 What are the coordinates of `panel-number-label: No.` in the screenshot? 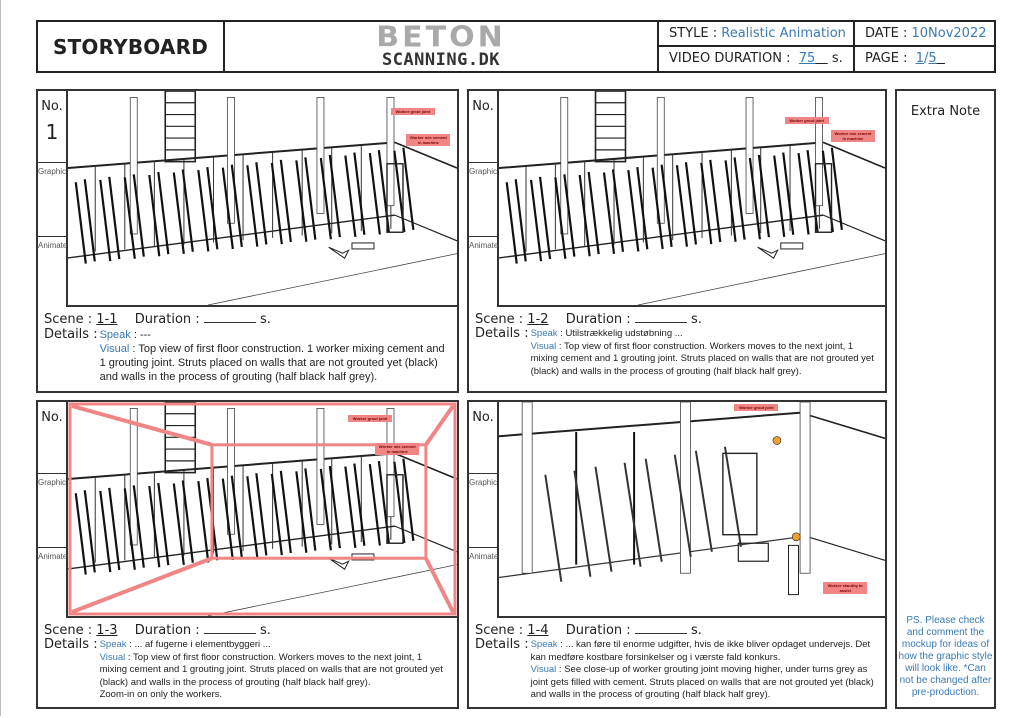 It's located at (483, 417).